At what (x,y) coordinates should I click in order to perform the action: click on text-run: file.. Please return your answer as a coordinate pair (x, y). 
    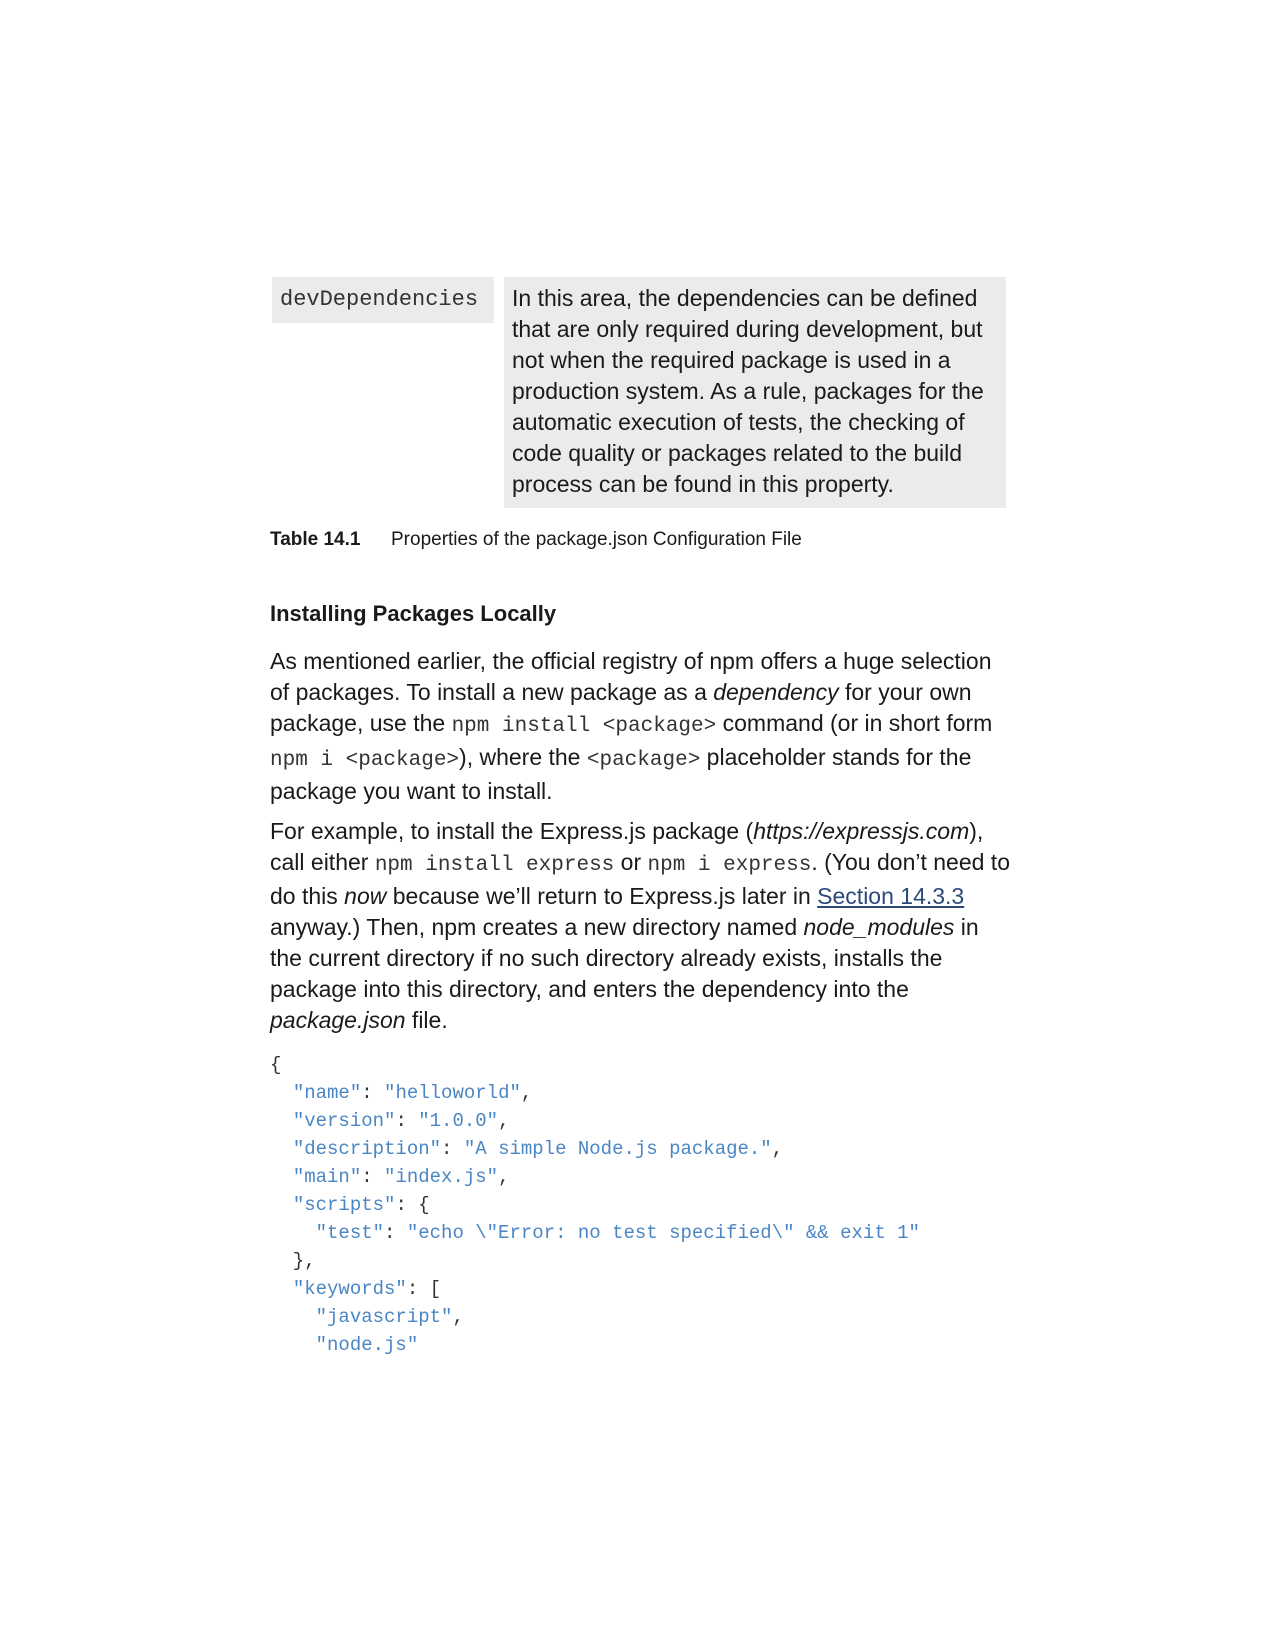
    Looking at the image, I should click on (426, 1020).